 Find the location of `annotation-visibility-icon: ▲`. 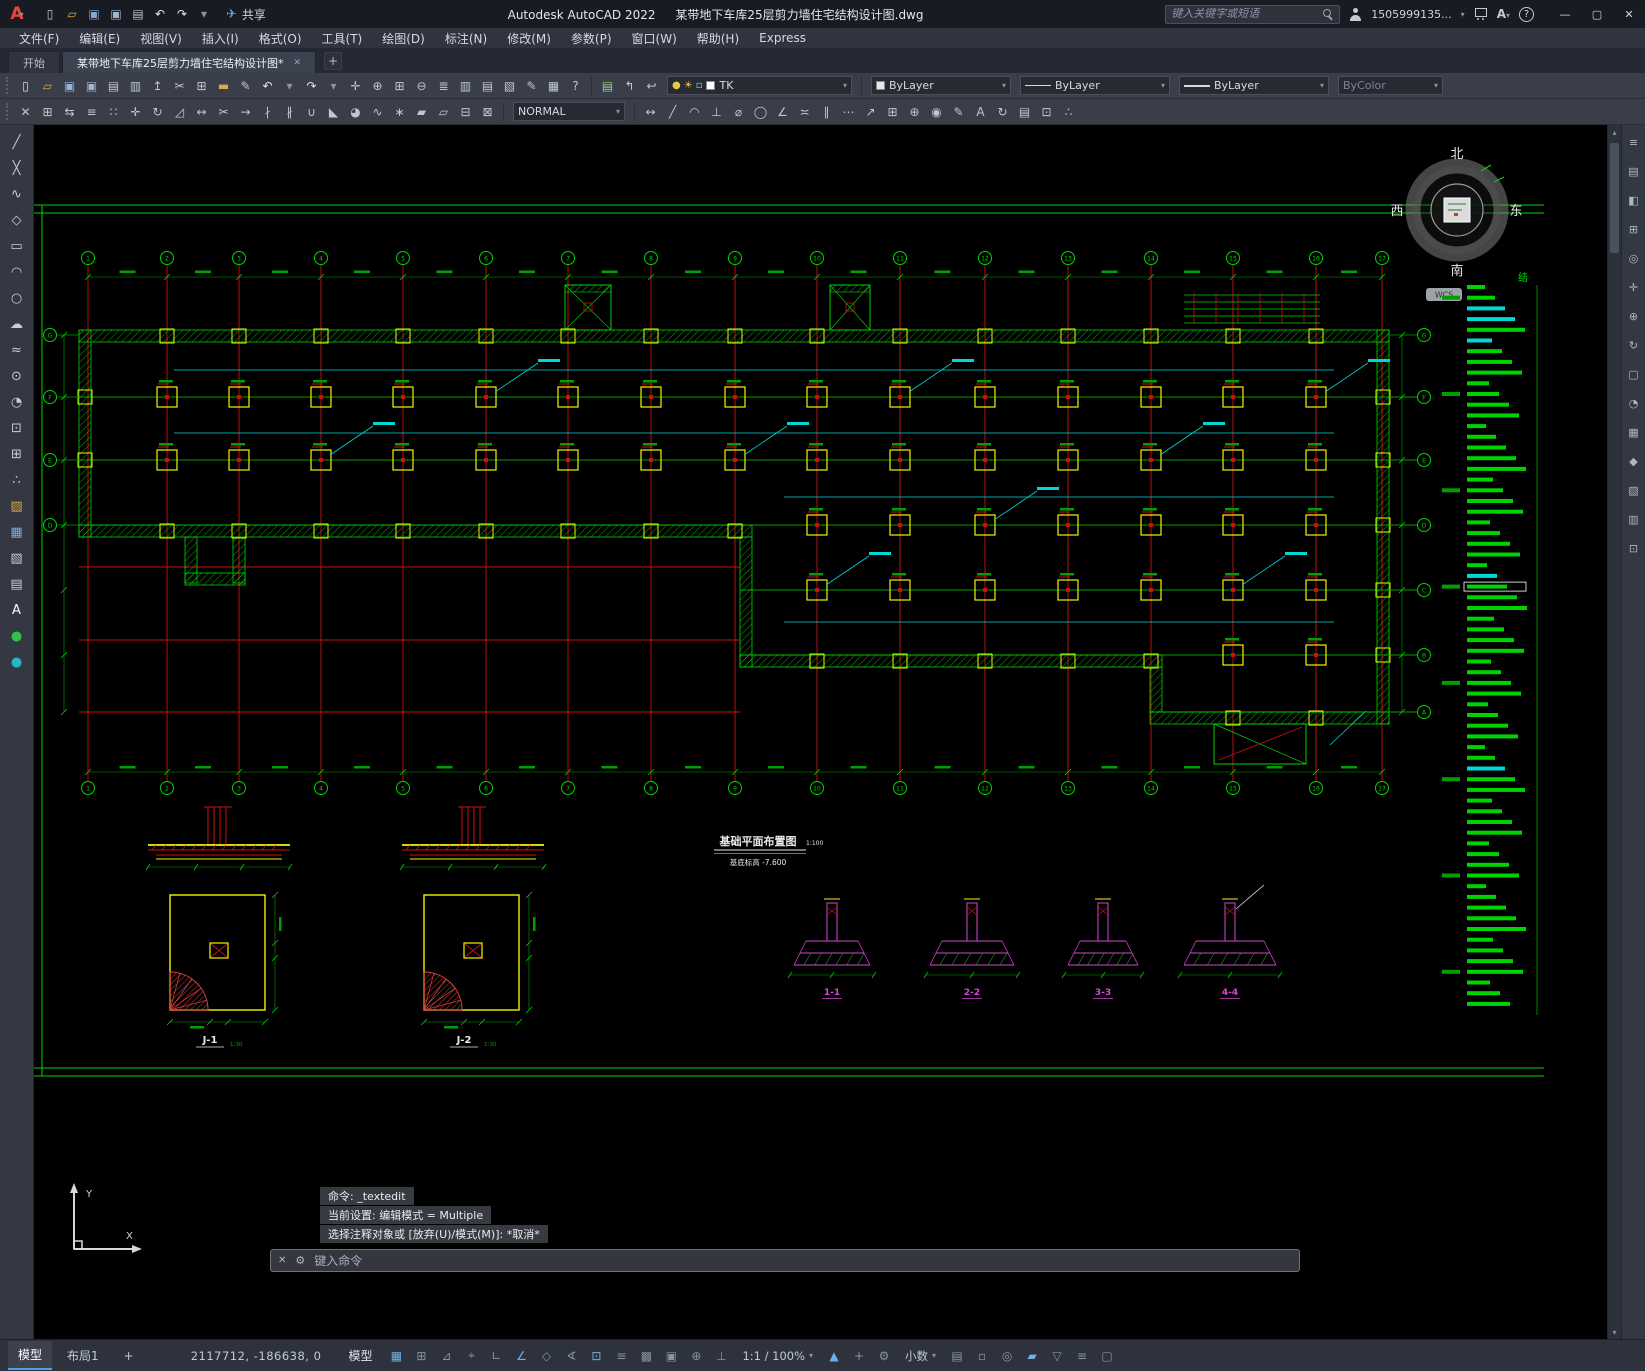

annotation-visibility-icon: ▲ is located at coordinates (834, 1356).